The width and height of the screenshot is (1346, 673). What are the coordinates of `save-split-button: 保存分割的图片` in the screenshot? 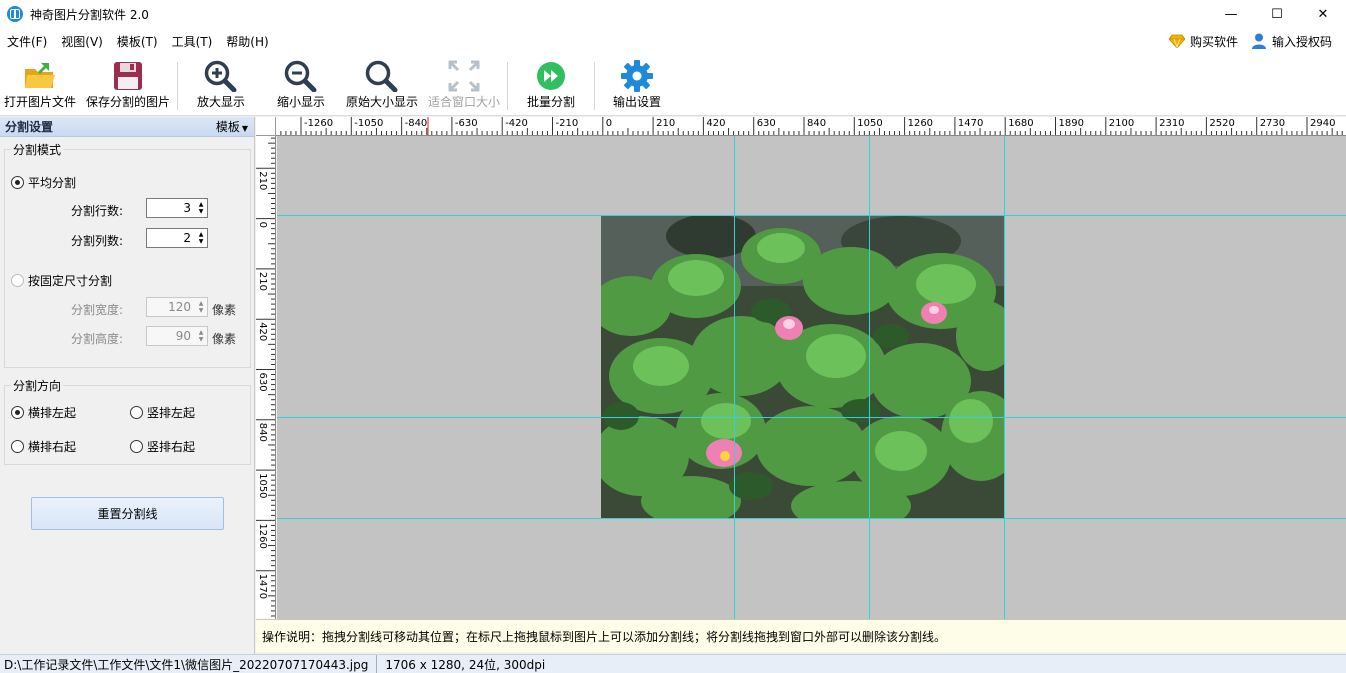 It's located at (128, 85).